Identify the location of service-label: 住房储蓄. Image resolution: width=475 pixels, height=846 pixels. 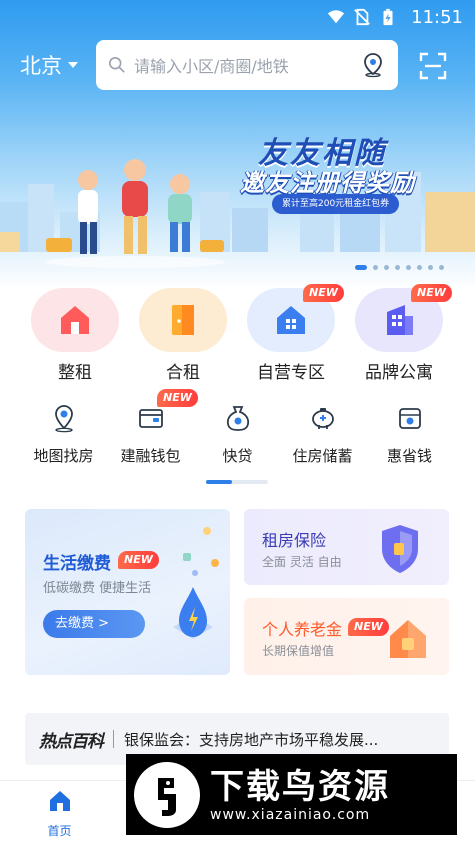
(322, 456).